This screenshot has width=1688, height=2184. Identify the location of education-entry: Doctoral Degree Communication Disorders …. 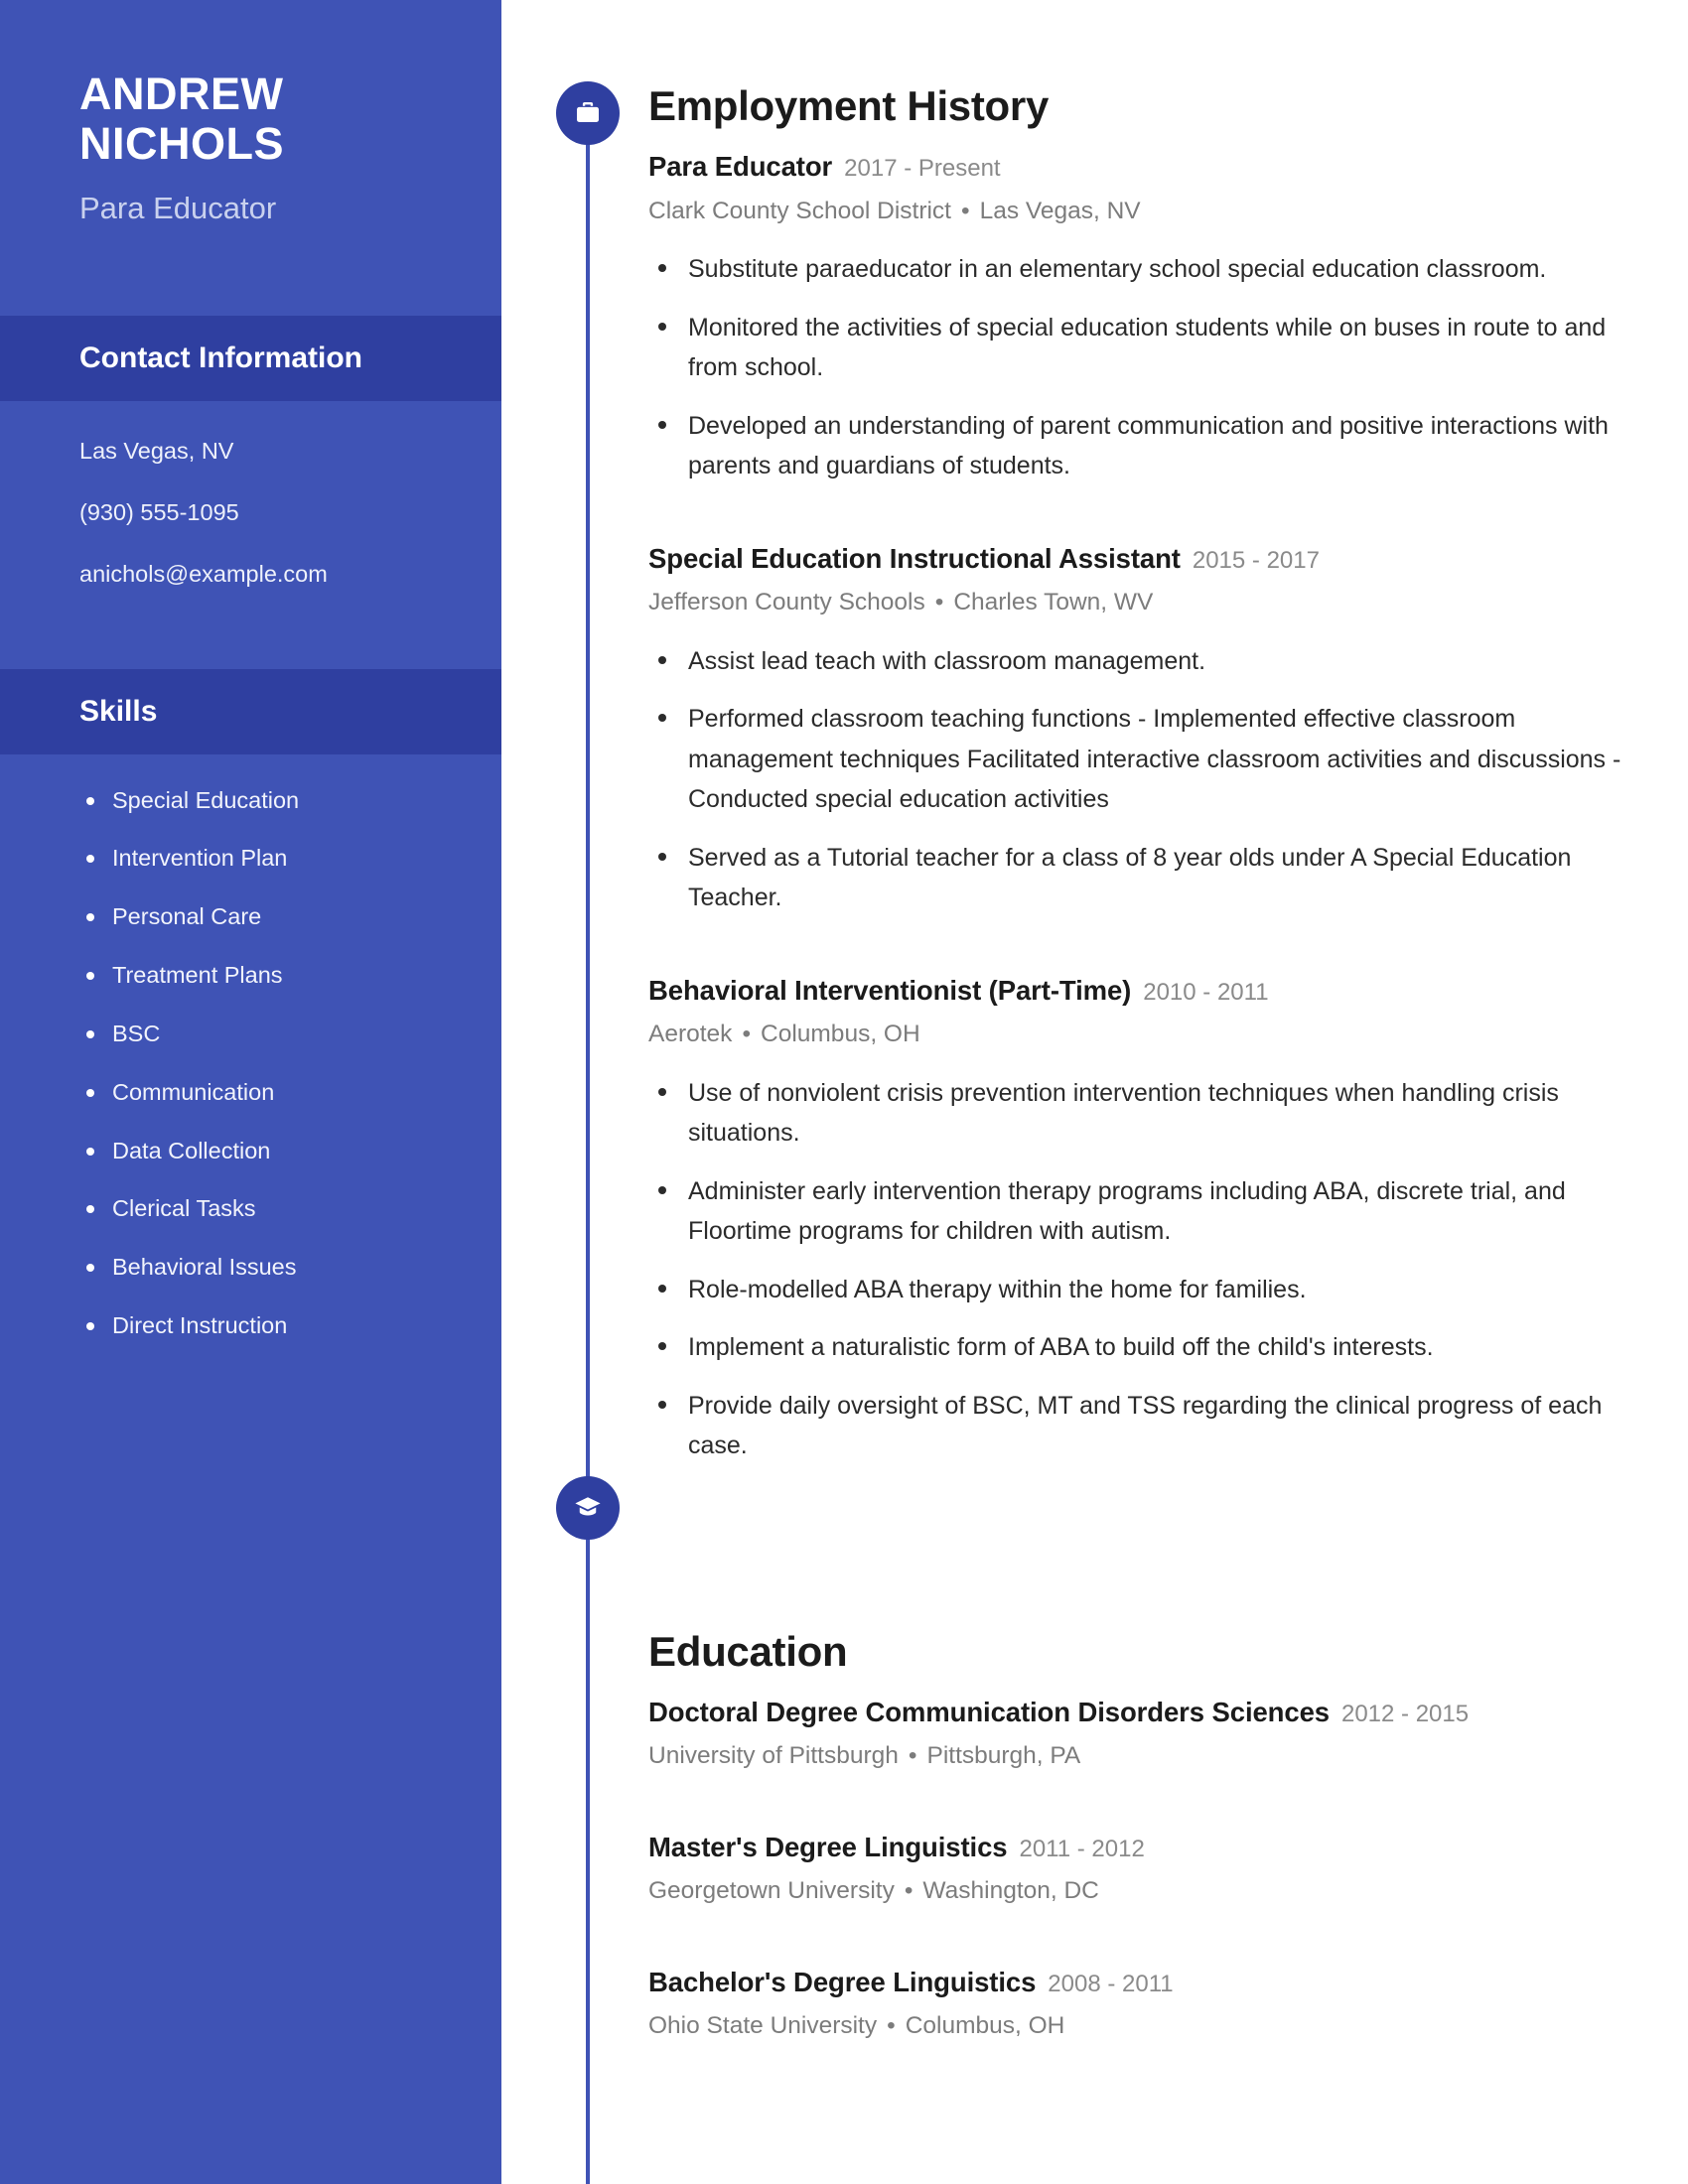
(1144, 1734).